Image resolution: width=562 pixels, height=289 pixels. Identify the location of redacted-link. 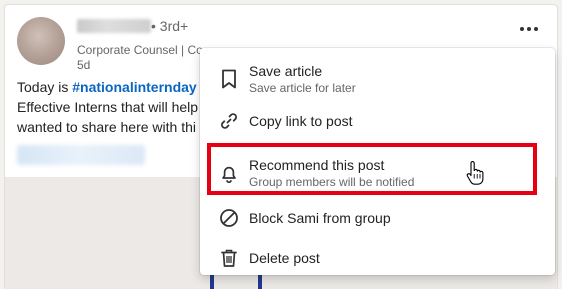
(81, 155).